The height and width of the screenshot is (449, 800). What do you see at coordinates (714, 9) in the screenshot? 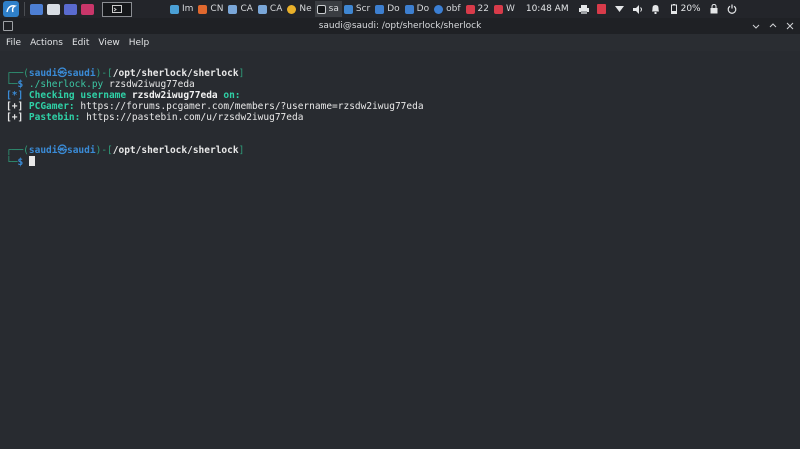
I see `lock-screen-icon` at bounding box center [714, 9].